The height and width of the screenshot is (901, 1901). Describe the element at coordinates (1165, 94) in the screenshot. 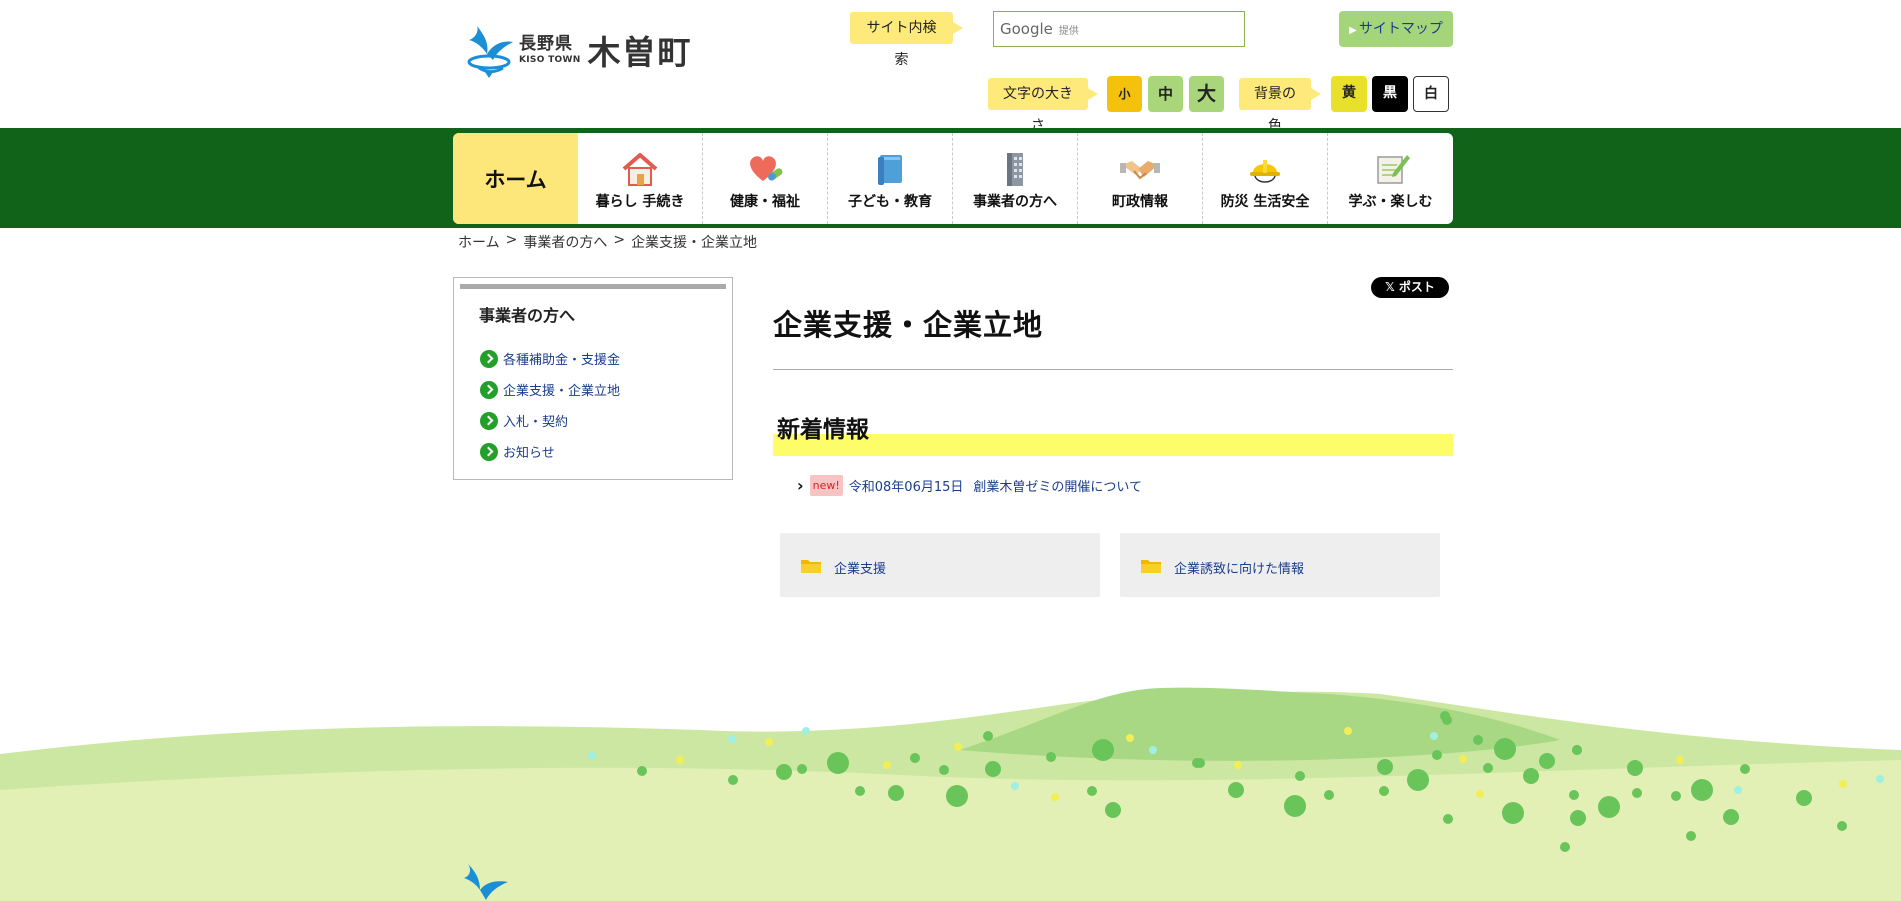

I see `font-size-medium-button: 中` at that location.